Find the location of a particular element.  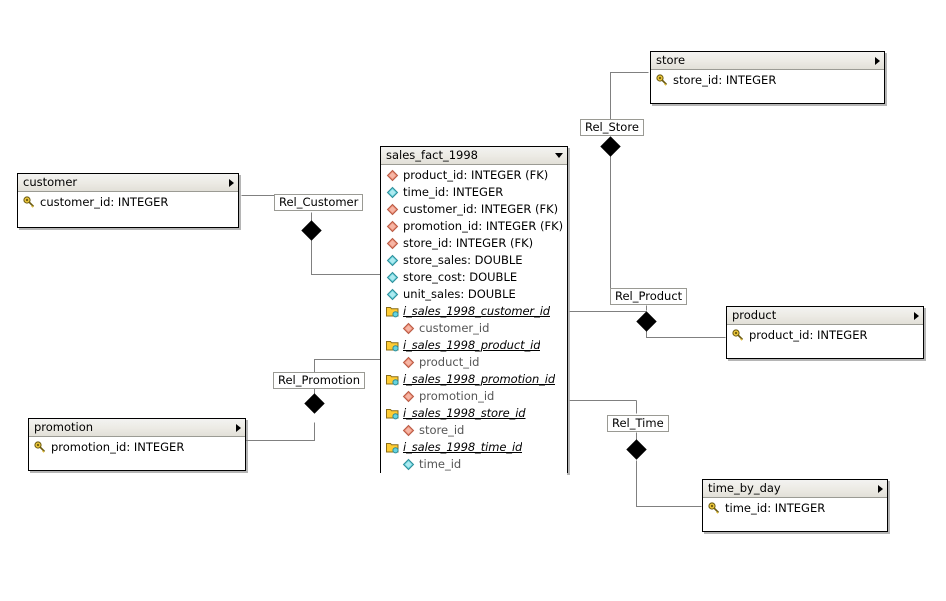

index-label: i_sales_1998_customer_id is located at coordinates (477, 311).